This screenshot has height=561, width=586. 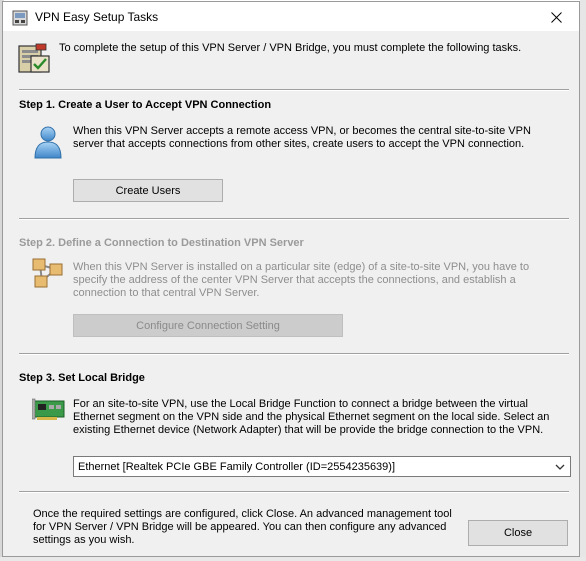 What do you see at coordinates (148, 190) in the screenshot?
I see `create-users-button: Create Users` at bounding box center [148, 190].